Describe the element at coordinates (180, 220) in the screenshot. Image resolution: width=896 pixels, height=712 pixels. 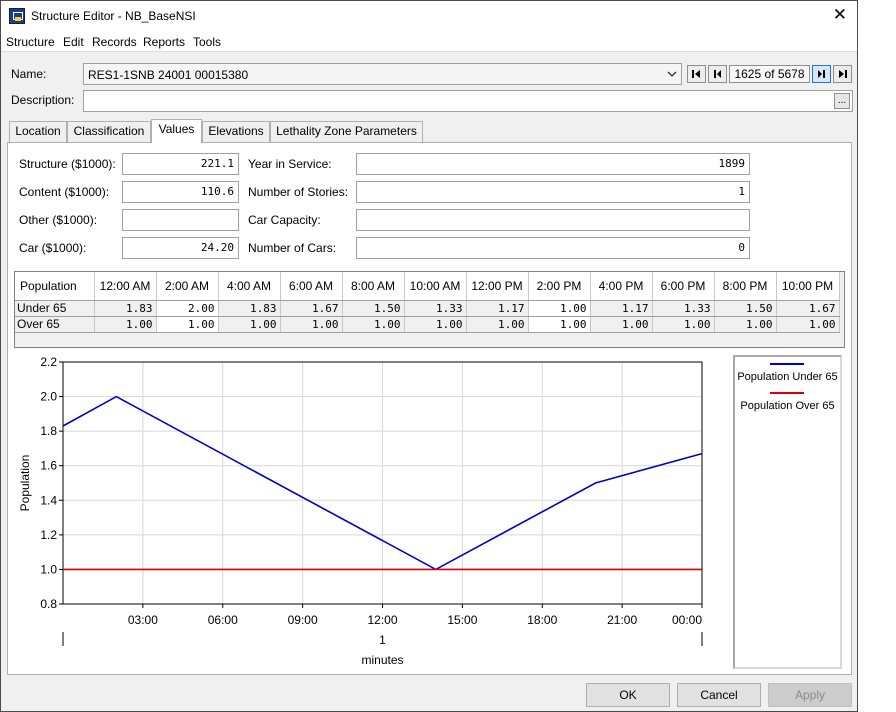
I see `other-value-field` at that location.